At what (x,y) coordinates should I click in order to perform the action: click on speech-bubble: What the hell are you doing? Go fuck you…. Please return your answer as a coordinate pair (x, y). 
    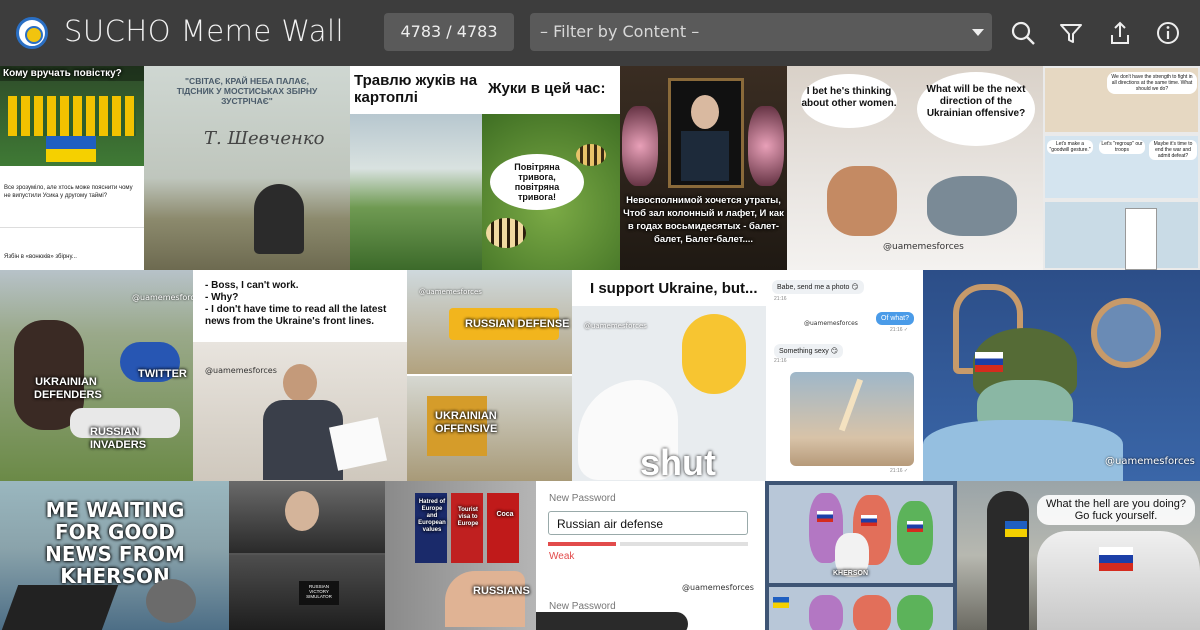
    Looking at the image, I should click on (1116, 510).